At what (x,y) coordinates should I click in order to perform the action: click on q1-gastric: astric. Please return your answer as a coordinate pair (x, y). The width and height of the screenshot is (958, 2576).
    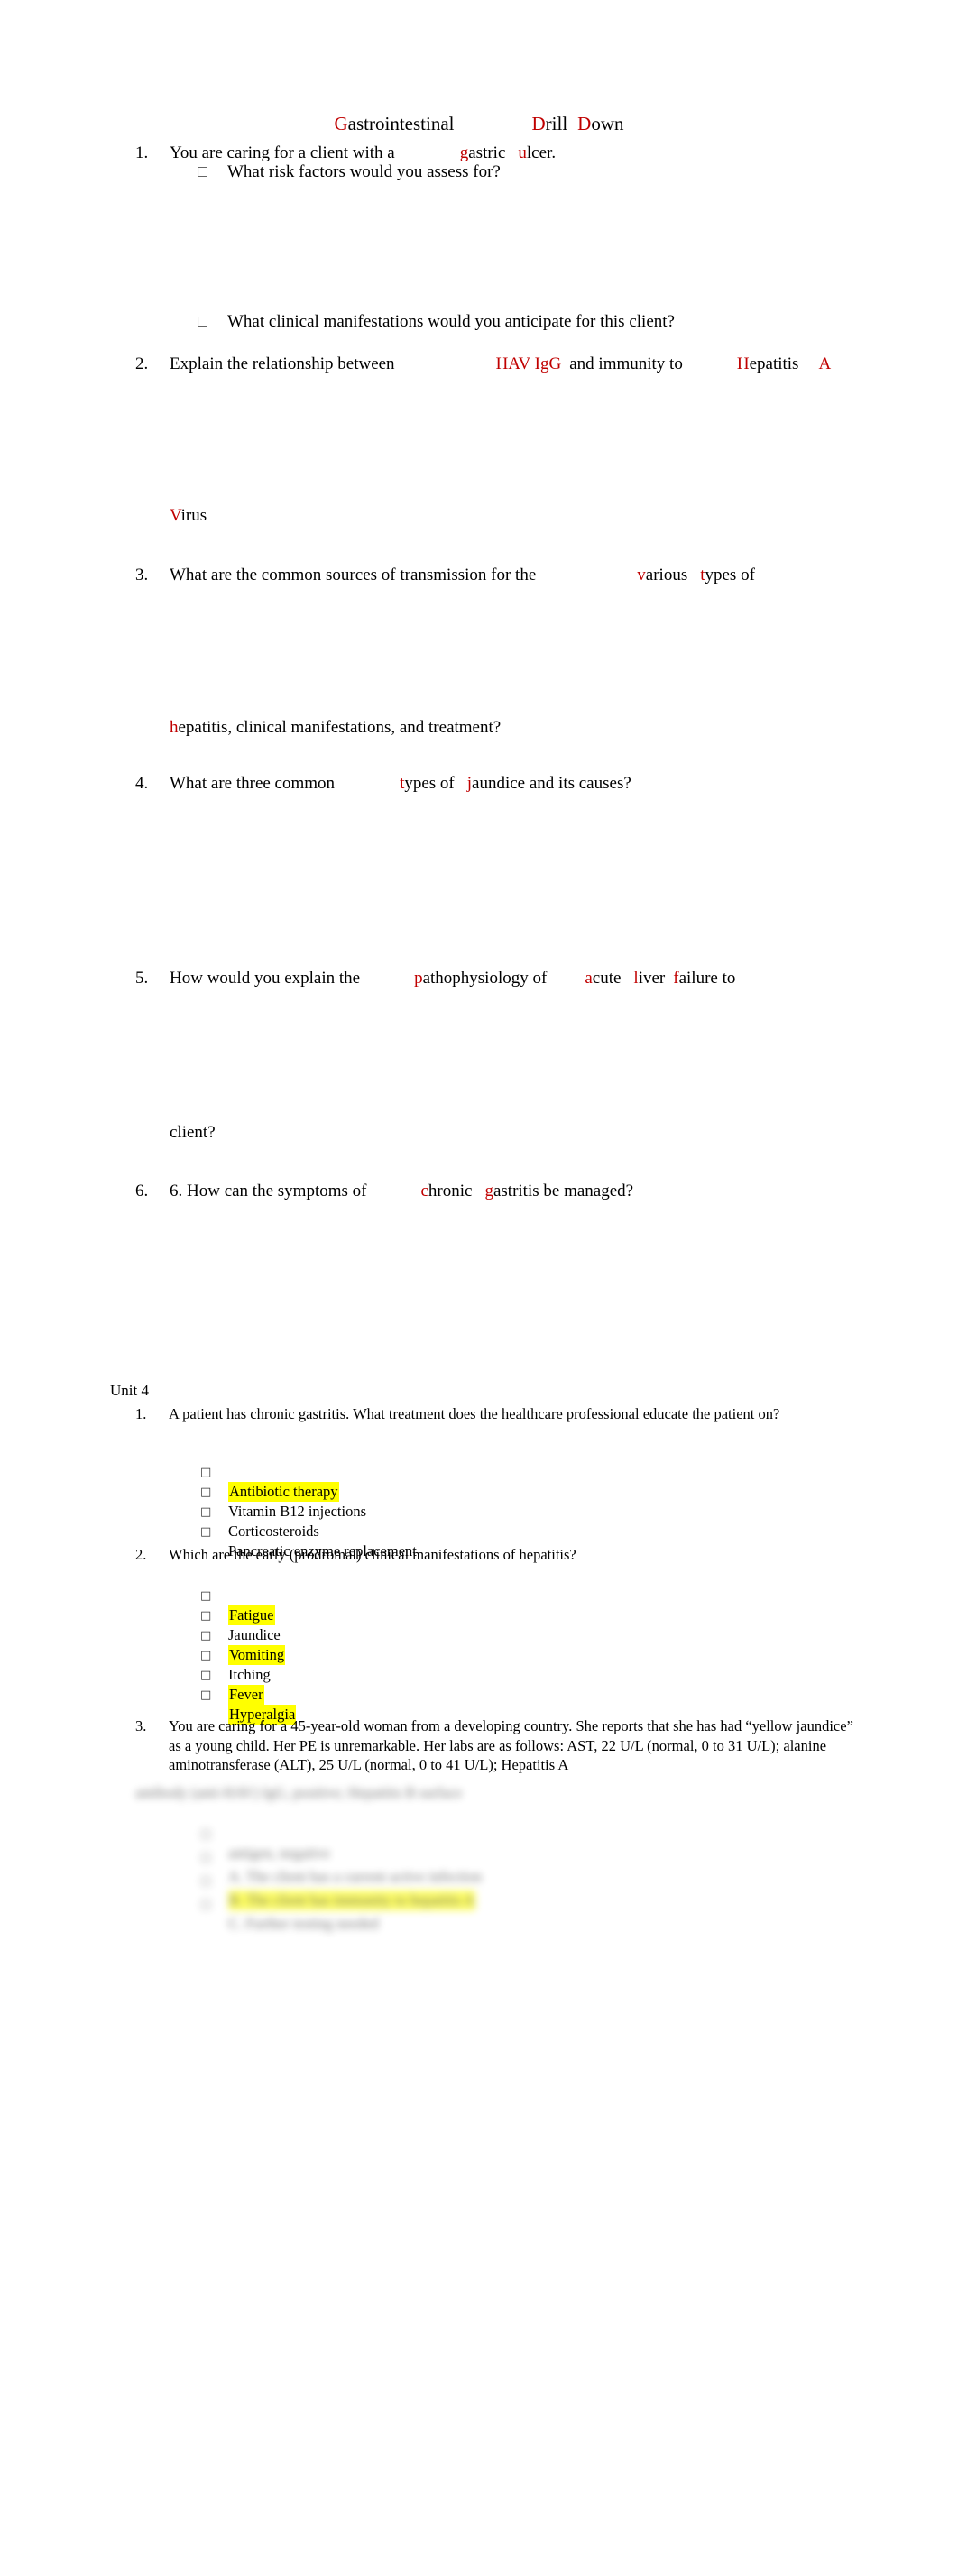
    Looking at the image, I should click on (487, 152).